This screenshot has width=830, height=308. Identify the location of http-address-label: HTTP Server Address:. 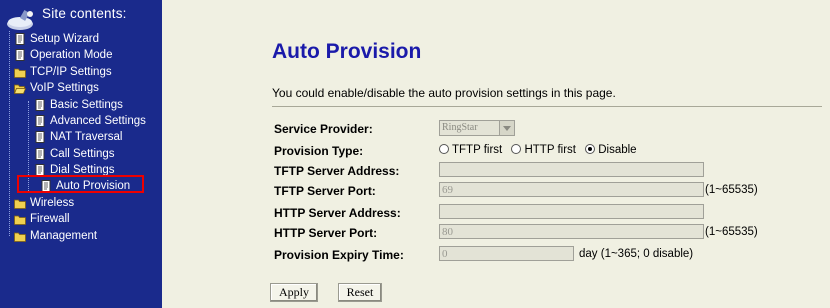
(337, 213).